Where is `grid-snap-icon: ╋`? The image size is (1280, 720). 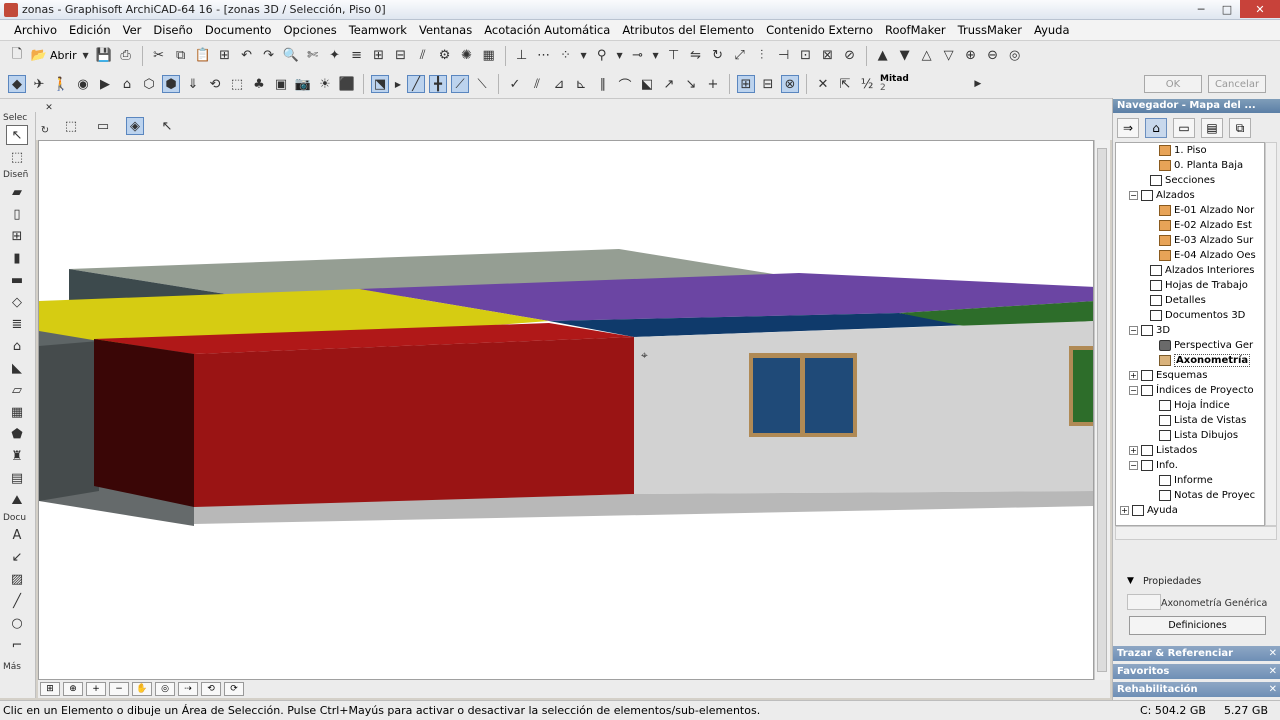 grid-snap-icon: ╋ is located at coordinates (438, 84).